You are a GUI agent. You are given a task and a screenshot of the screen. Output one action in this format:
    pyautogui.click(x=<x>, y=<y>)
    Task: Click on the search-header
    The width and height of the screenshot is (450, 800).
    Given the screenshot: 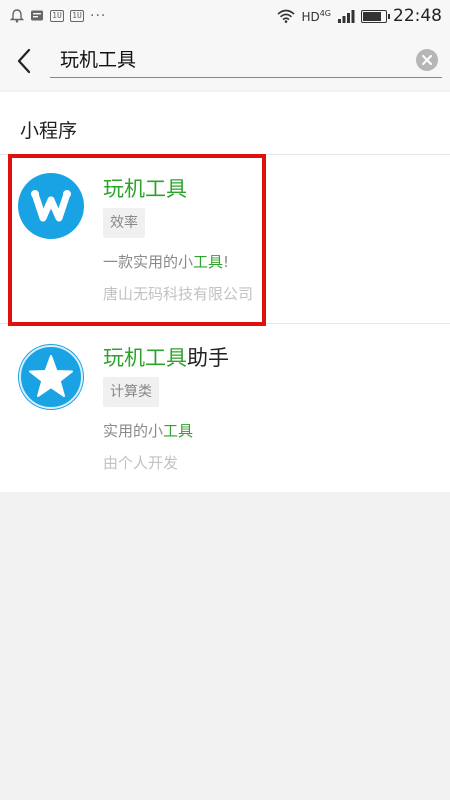 What is the action you would take?
    pyautogui.click(x=225, y=61)
    